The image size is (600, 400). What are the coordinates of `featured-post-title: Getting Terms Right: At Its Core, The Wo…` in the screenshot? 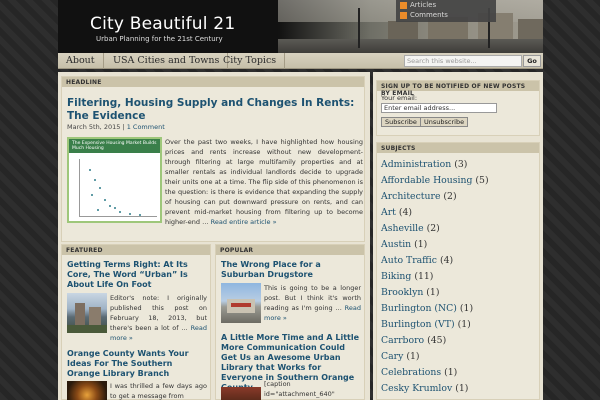 It's located at (137, 275).